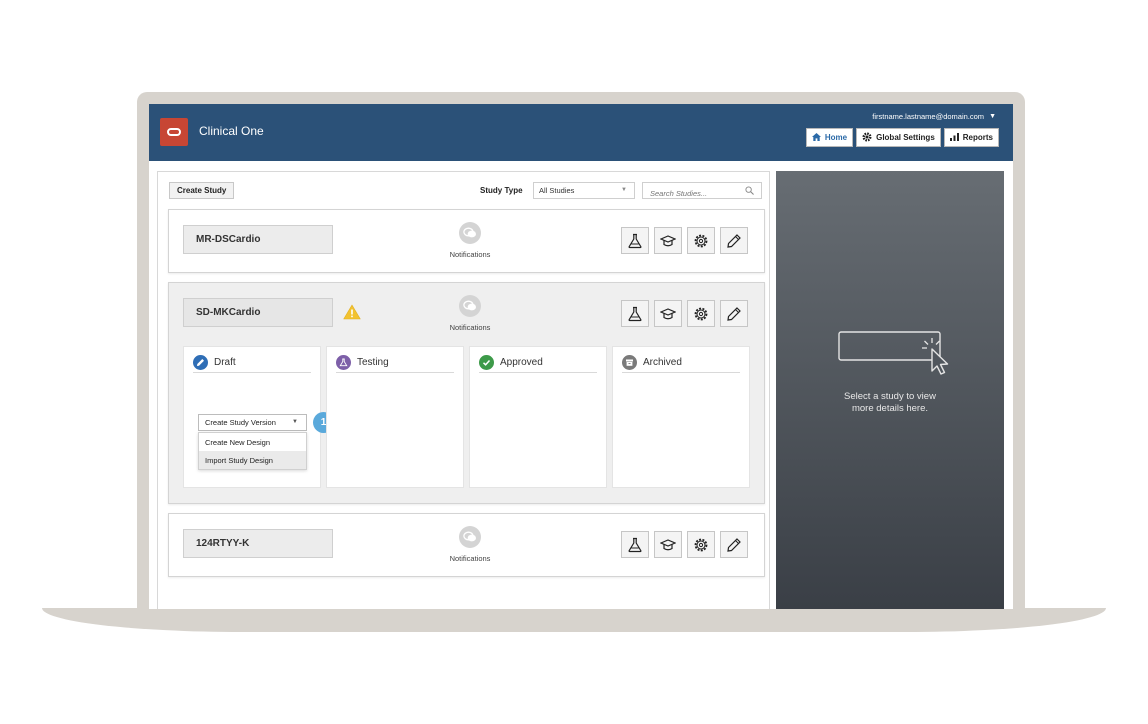 The width and height of the screenshot is (1148, 724). I want to click on menu-item-import-study-design: Import Study Design, so click(252, 460).